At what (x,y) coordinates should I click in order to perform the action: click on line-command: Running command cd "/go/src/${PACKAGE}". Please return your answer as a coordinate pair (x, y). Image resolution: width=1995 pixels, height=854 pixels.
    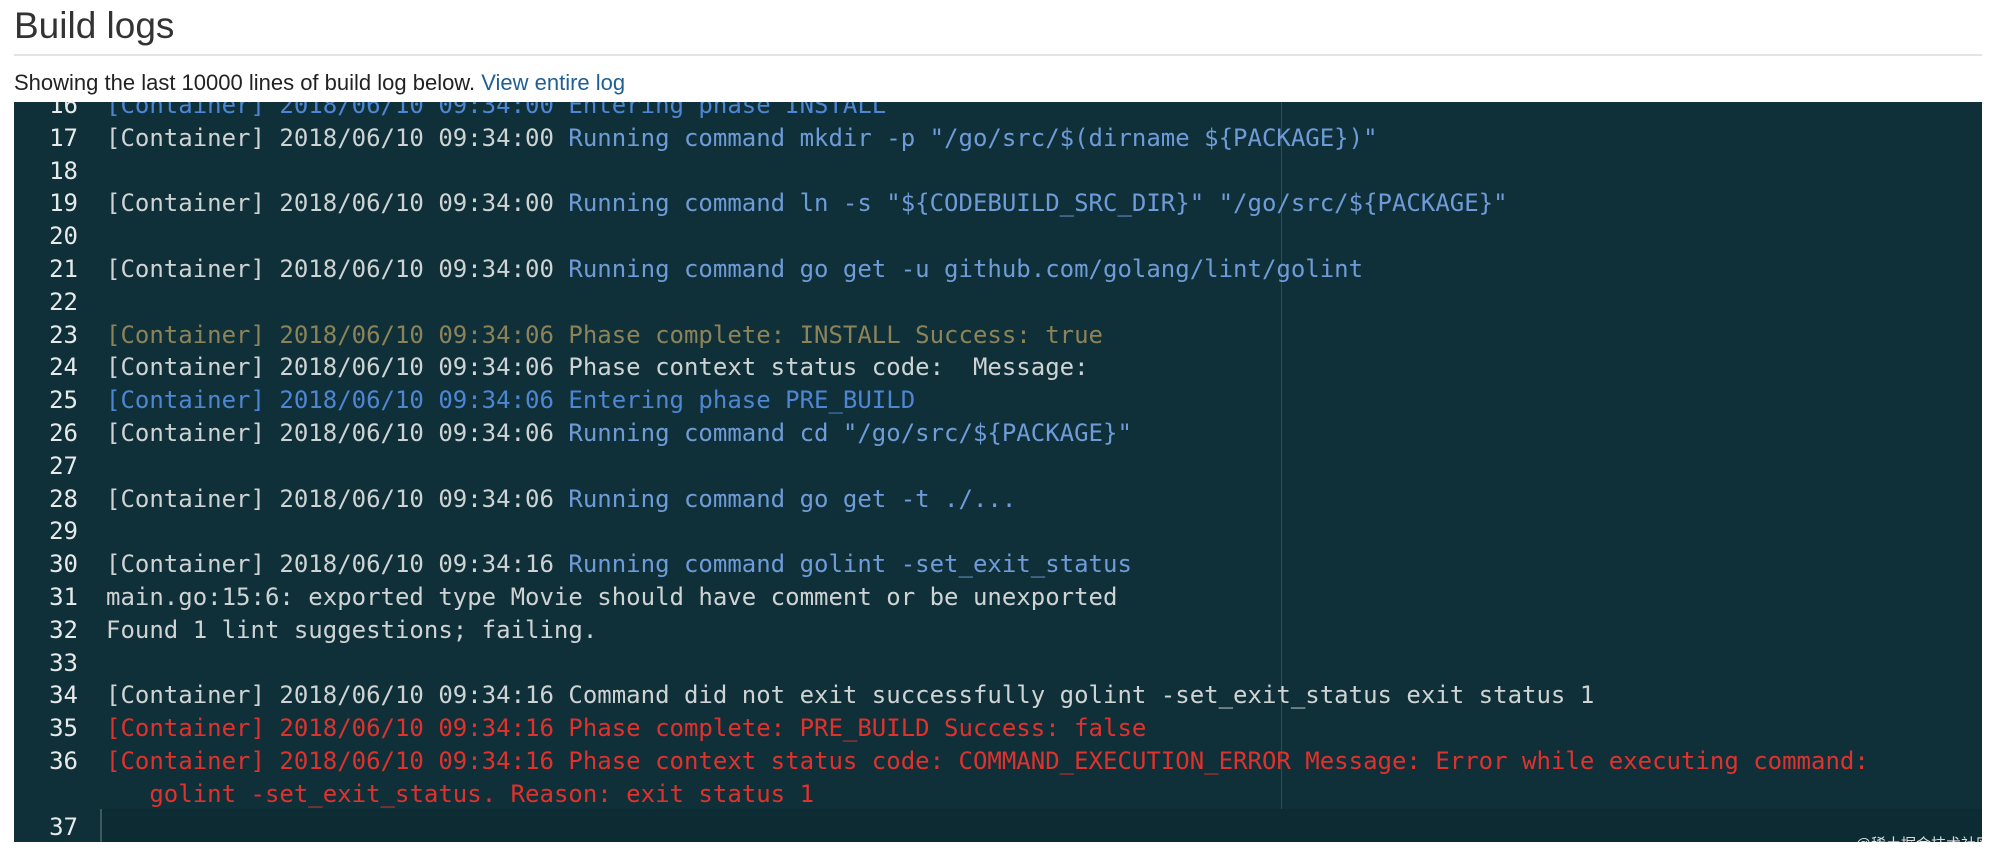
    Looking at the image, I should click on (850, 432).